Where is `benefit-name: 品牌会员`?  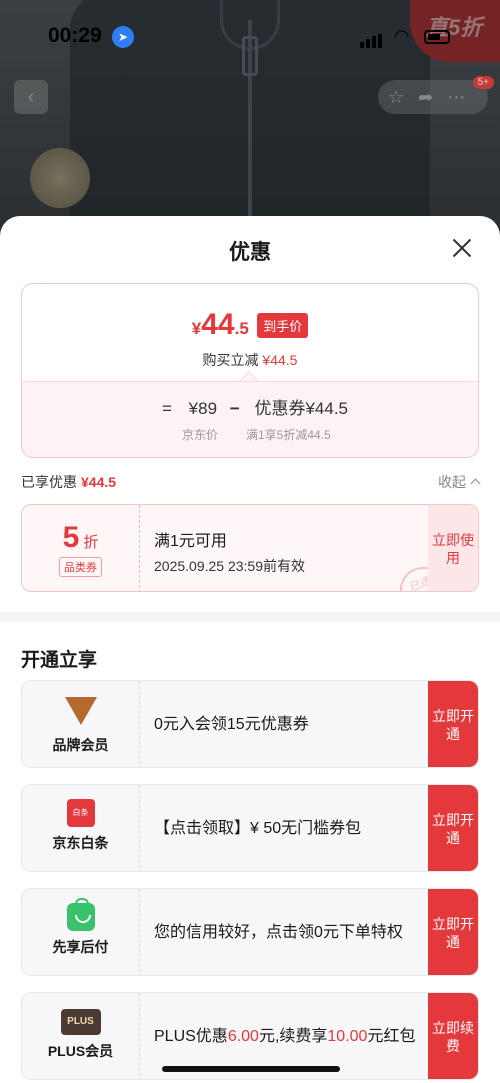
benefit-name: 品牌会员 is located at coordinates (80, 745).